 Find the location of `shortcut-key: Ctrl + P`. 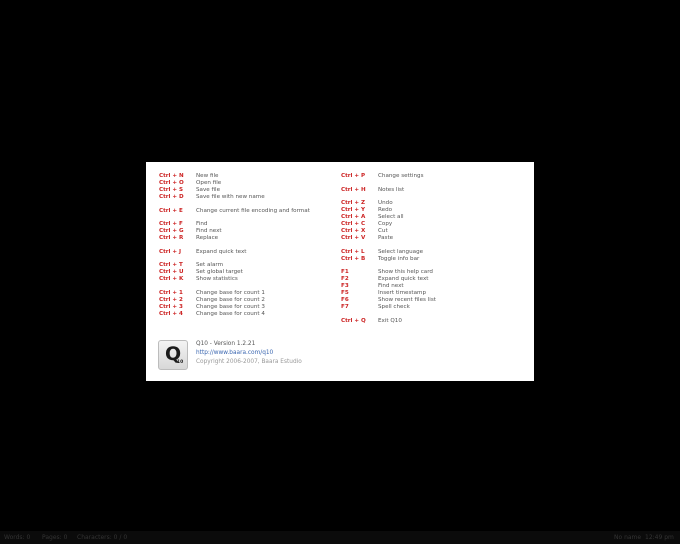

shortcut-key: Ctrl + P is located at coordinates (353, 176).